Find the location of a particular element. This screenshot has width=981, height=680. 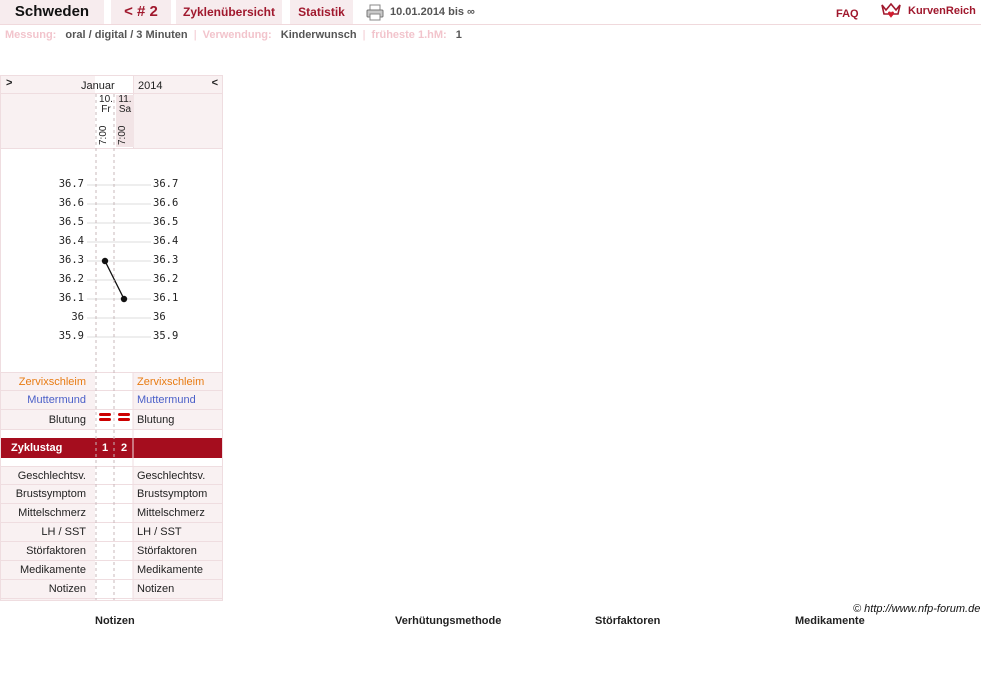

copyright: © http://www.nfp-forum.de is located at coordinates (916, 609).